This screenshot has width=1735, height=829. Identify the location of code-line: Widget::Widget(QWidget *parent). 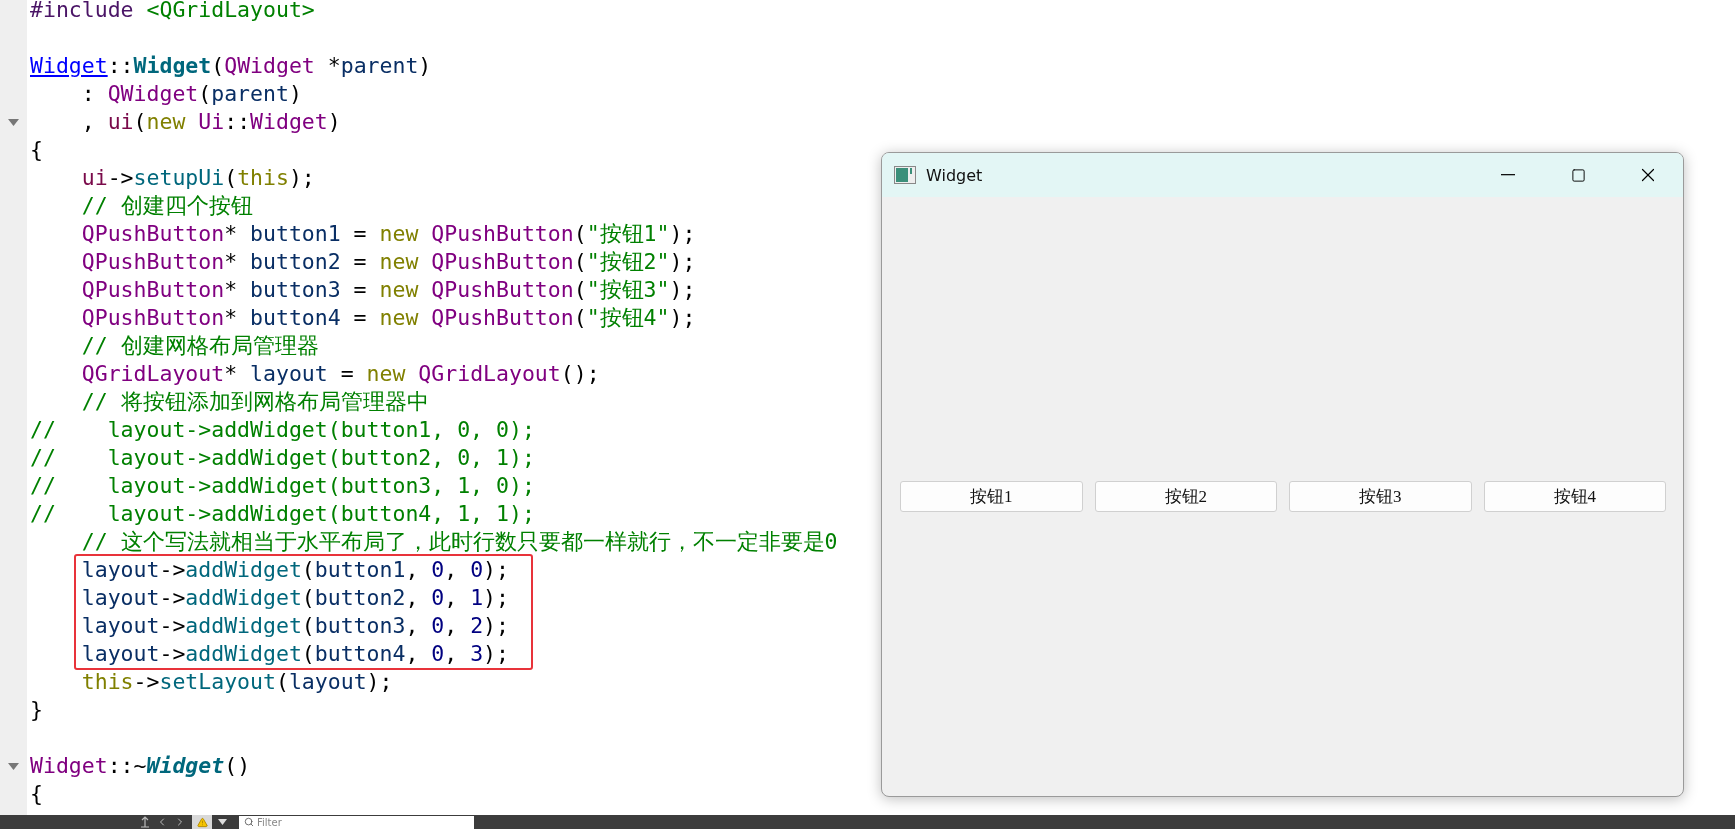
(231, 66).